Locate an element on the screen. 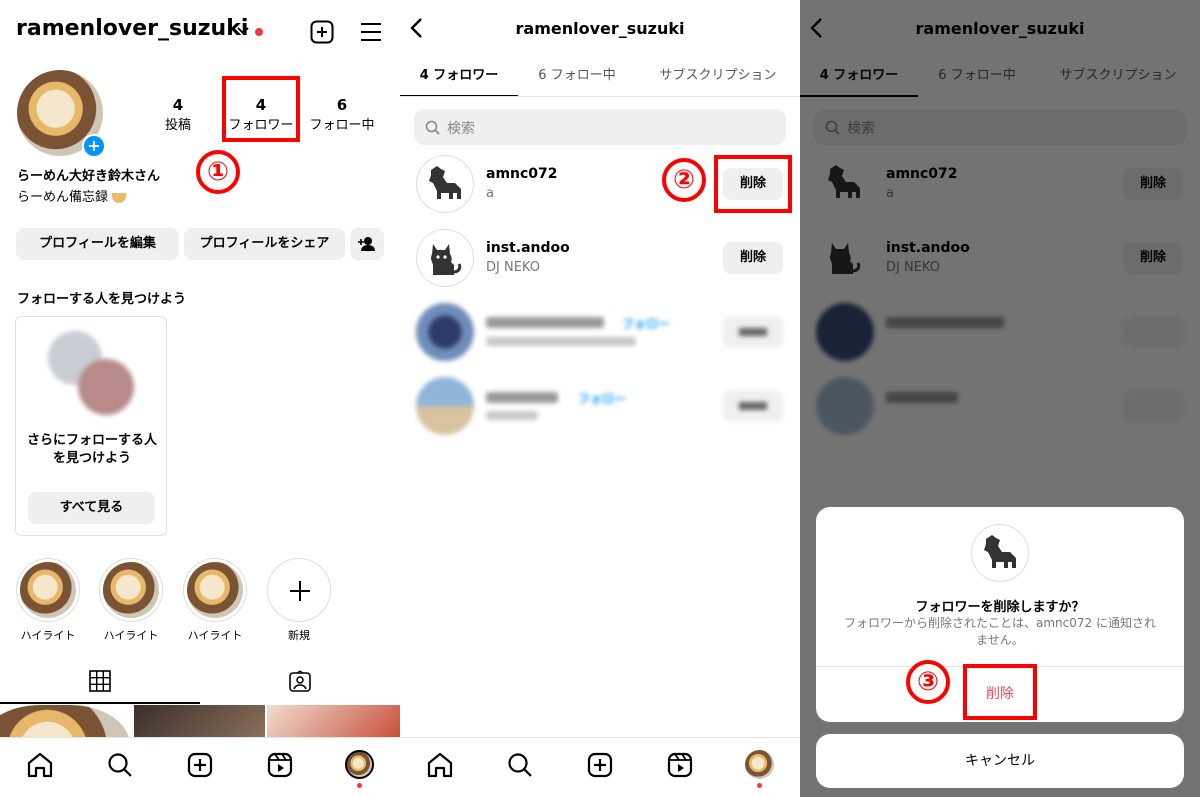  remove-follower-3-button is located at coordinates (753, 332).